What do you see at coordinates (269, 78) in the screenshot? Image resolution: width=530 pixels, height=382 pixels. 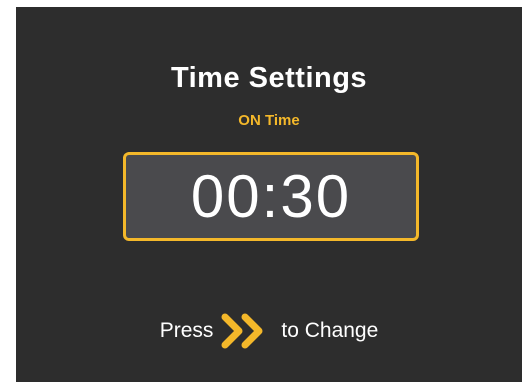 I see `page-title: Time Settings` at bounding box center [269, 78].